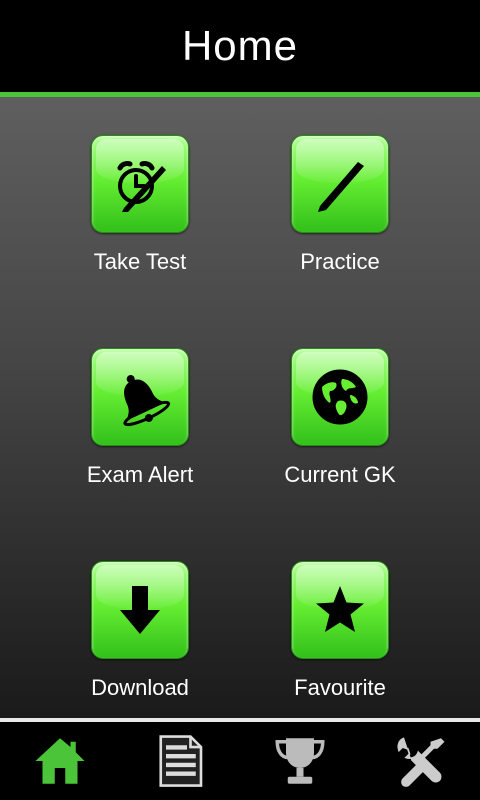 The height and width of the screenshot is (800, 480). What do you see at coordinates (340, 474) in the screenshot?
I see `current-gk-label: Current GK` at bounding box center [340, 474].